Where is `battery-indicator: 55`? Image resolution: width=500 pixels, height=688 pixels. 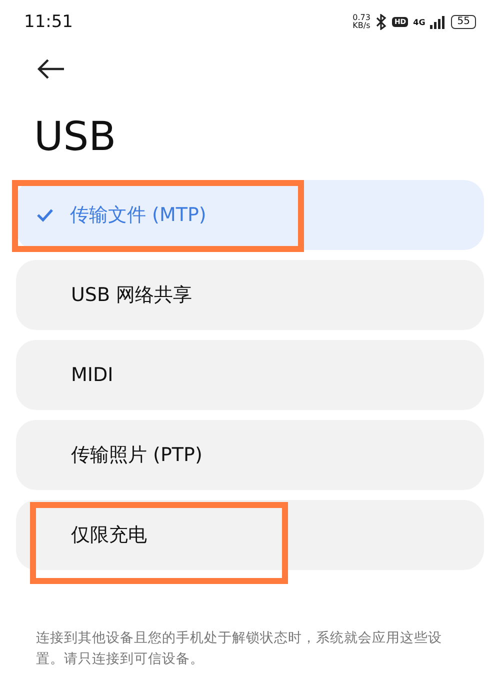
battery-indicator: 55 is located at coordinates (463, 22).